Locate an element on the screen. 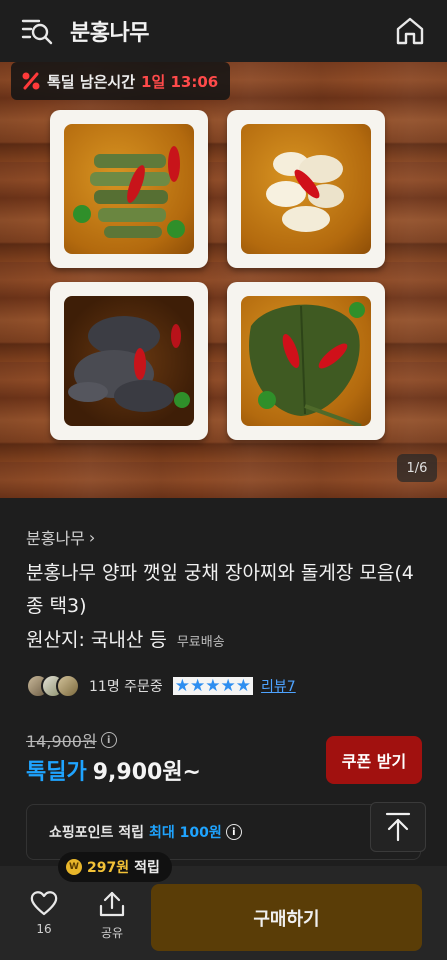 The width and height of the screenshot is (447, 960). deal-price-row: 톡딜가 9,900원~ is located at coordinates (113, 770).